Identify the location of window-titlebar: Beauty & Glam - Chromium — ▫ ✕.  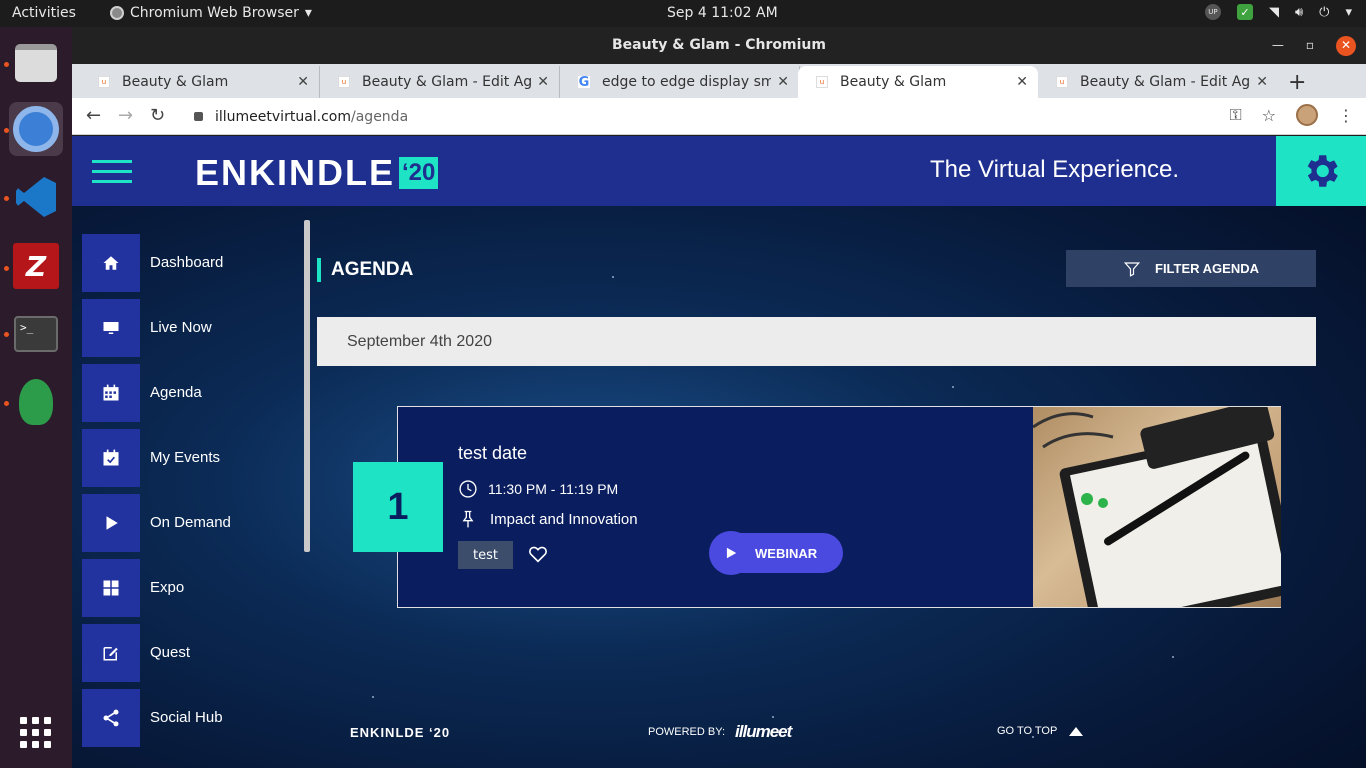
(719, 45).